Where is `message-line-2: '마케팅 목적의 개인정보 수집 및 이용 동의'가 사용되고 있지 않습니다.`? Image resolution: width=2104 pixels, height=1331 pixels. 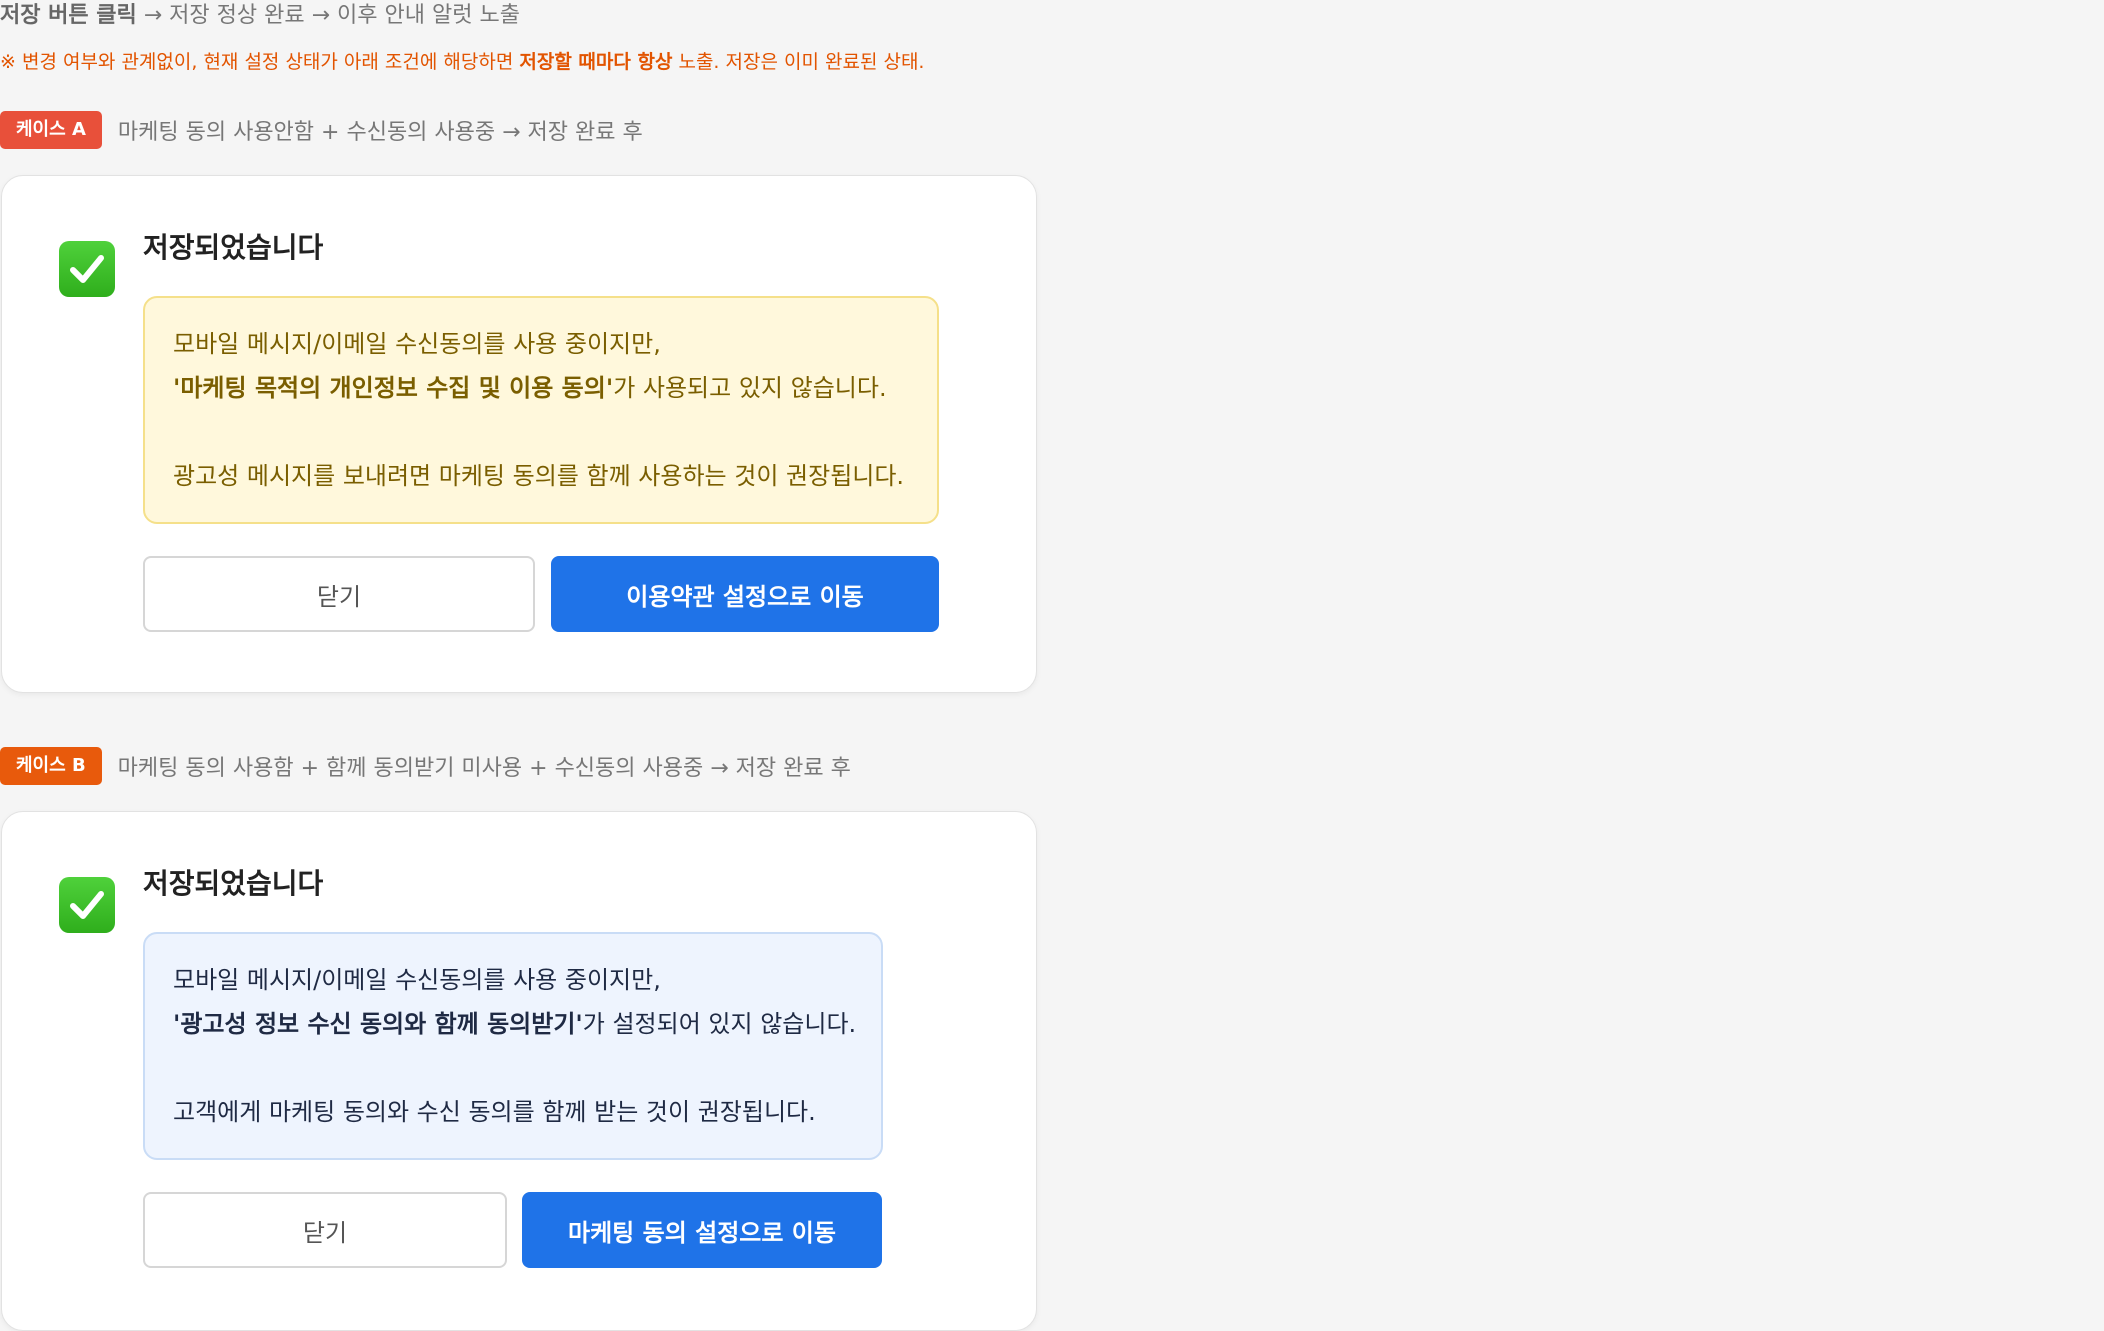
message-line-2: '마케팅 목적의 개인정보 수집 및 이용 동의'가 사용되고 있지 않습니다. is located at coordinates (541, 388).